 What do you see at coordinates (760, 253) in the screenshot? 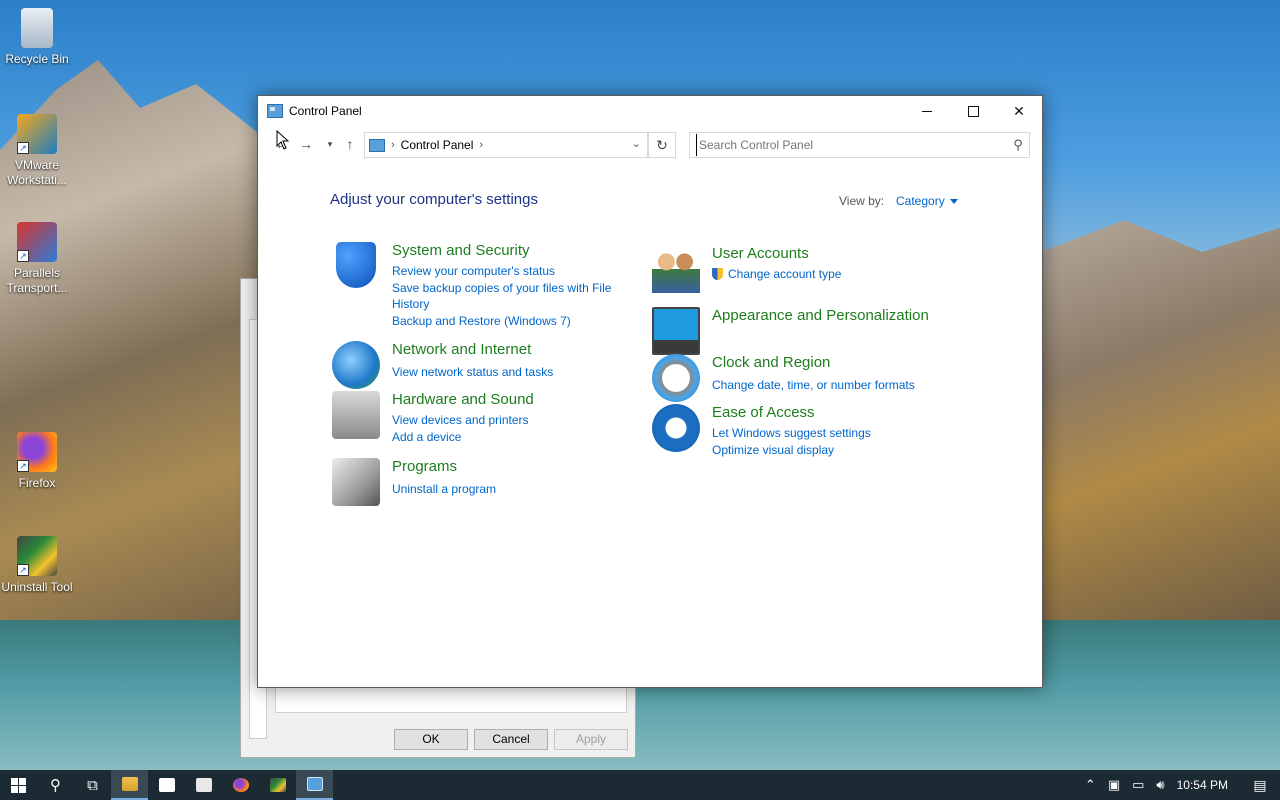
I see `category-title-user-accounts: User Accounts` at bounding box center [760, 253].